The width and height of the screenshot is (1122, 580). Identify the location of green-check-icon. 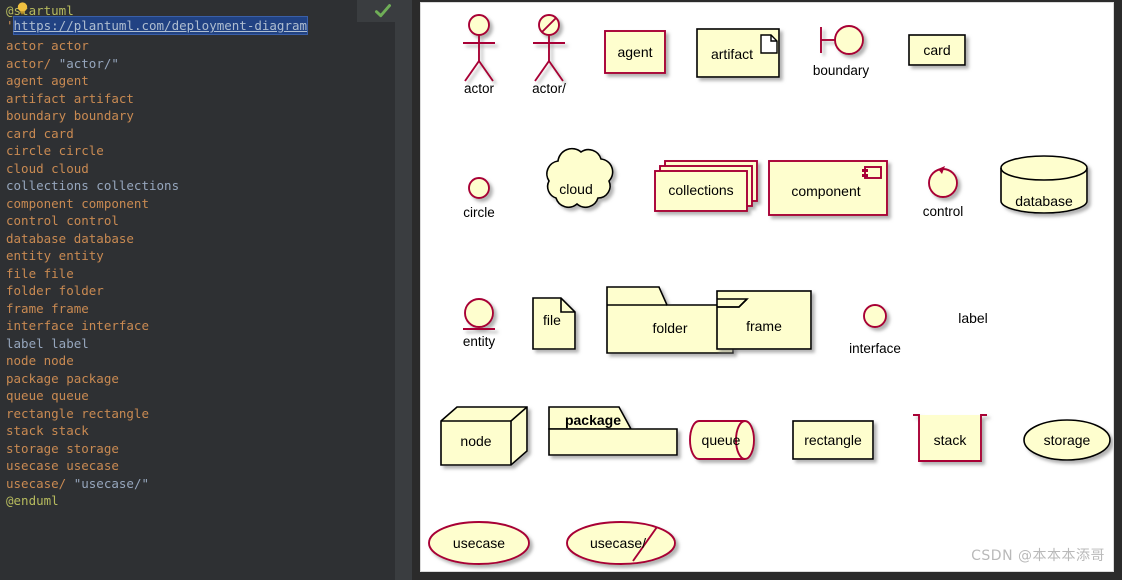
(383, 11).